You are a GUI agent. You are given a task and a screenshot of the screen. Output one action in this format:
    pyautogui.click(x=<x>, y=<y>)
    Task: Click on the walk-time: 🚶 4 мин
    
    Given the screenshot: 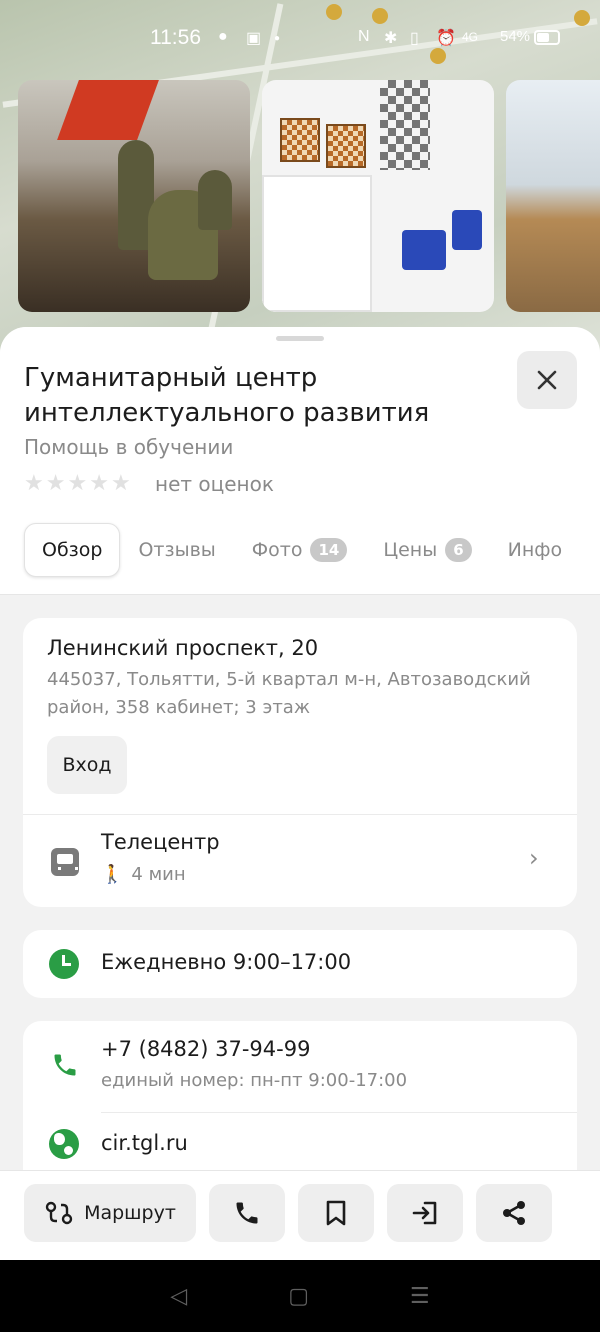 What is the action you would take?
    pyautogui.click(x=143, y=874)
    